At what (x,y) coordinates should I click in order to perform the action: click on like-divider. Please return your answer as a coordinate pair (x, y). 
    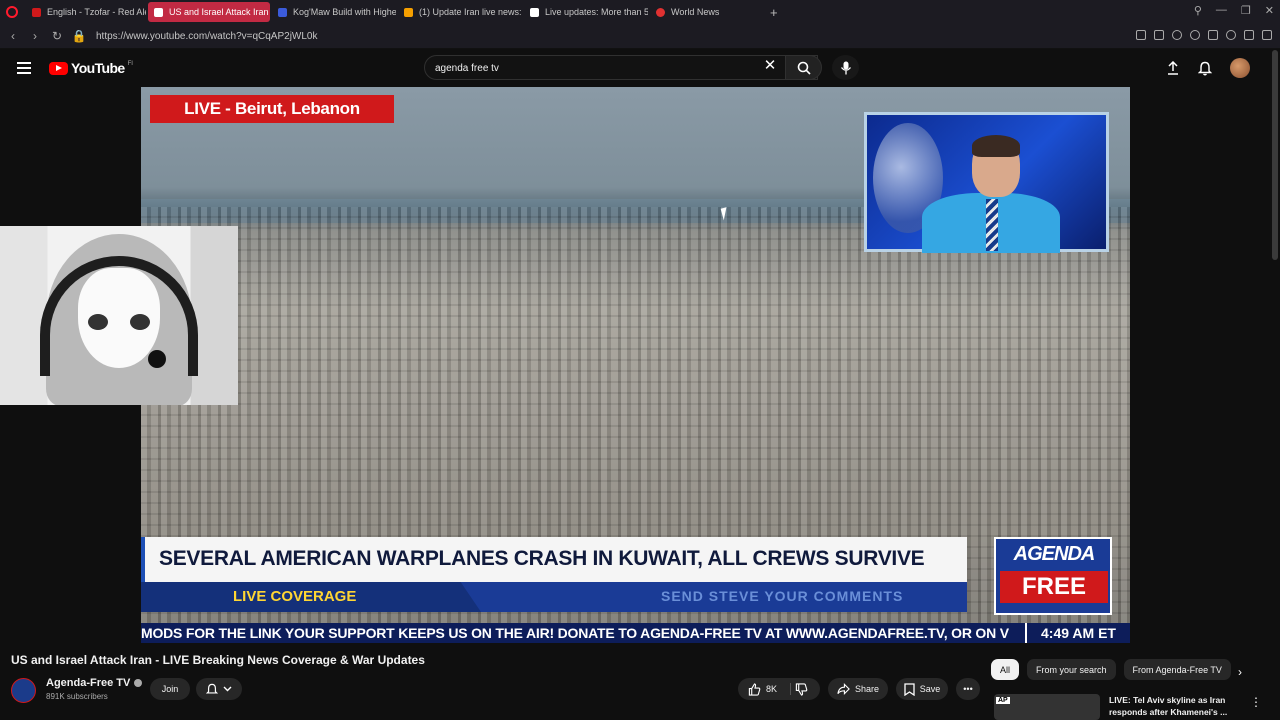
    Looking at the image, I should click on (790, 689).